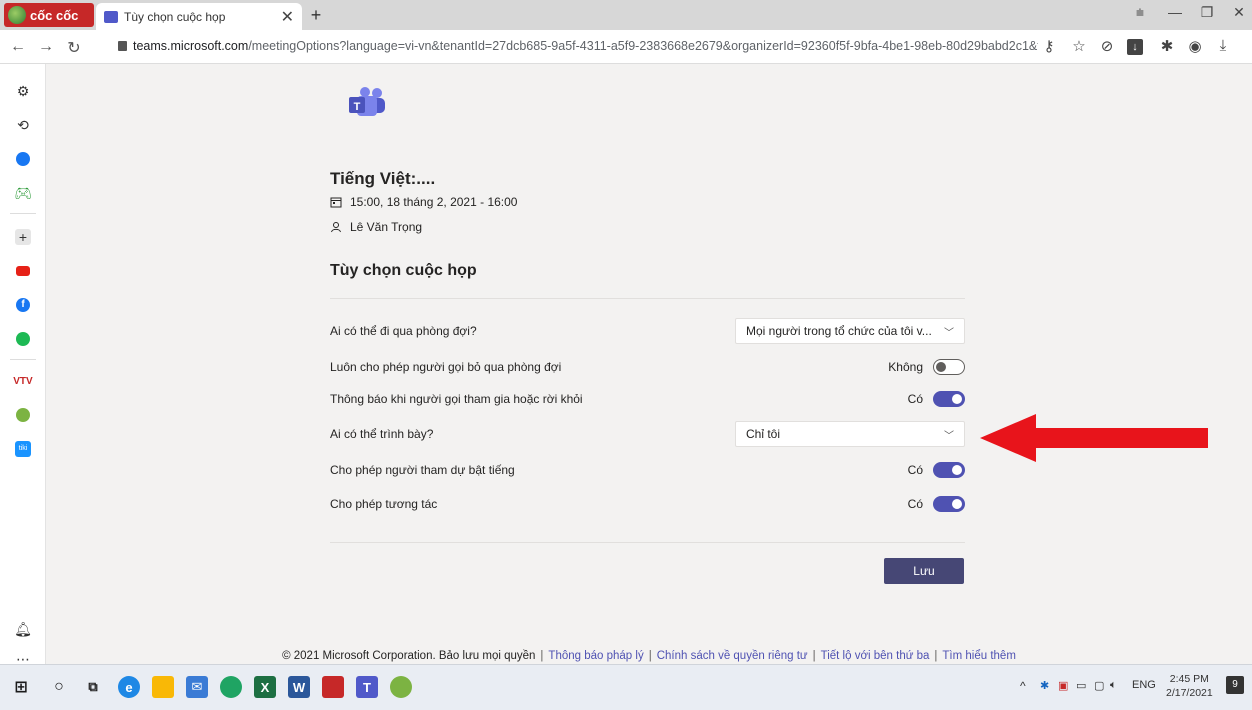 The height and width of the screenshot is (710, 1252). I want to click on add-shortcut-icon: +, so click(23, 237).